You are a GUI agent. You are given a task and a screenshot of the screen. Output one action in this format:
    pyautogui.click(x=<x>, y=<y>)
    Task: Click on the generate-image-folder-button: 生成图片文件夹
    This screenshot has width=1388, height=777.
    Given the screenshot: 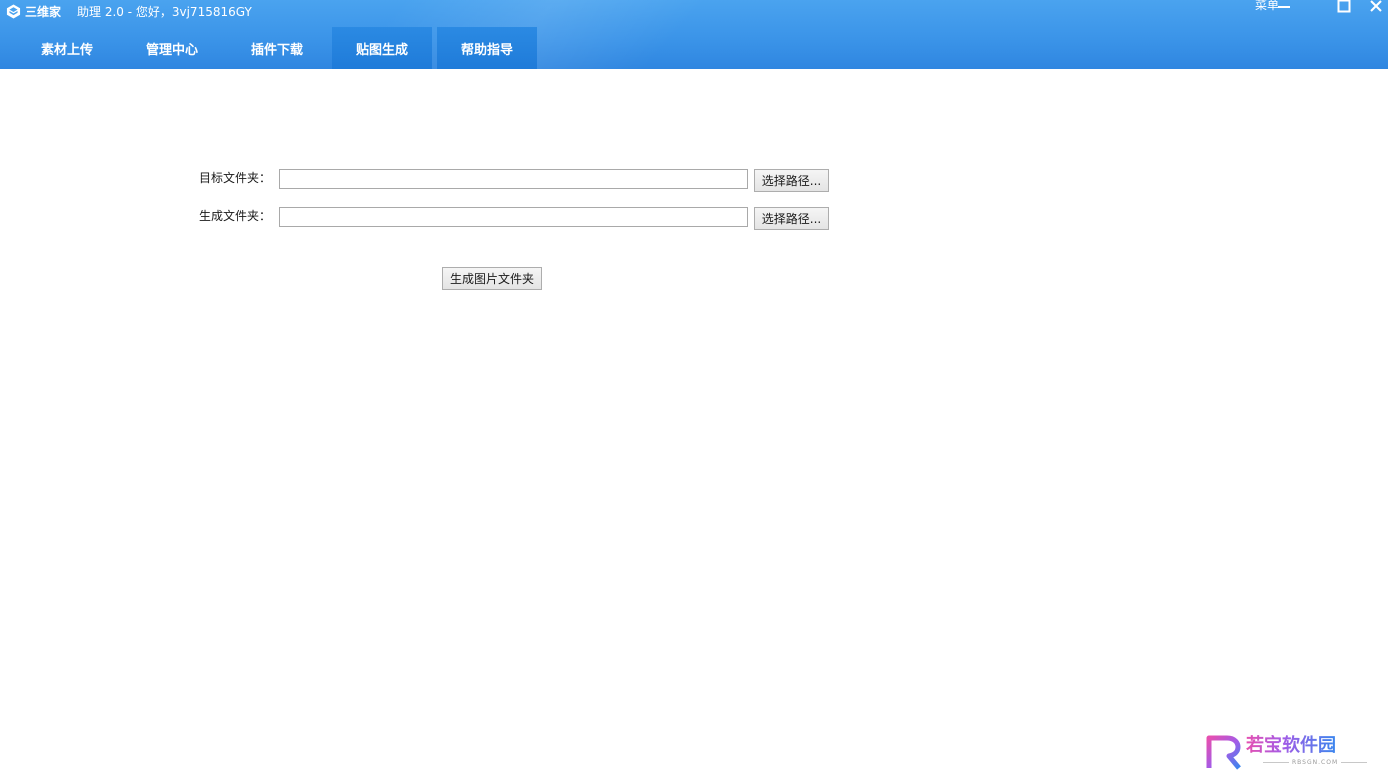 What is the action you would take?
    pyautogui.click(x=492, y=278)
    